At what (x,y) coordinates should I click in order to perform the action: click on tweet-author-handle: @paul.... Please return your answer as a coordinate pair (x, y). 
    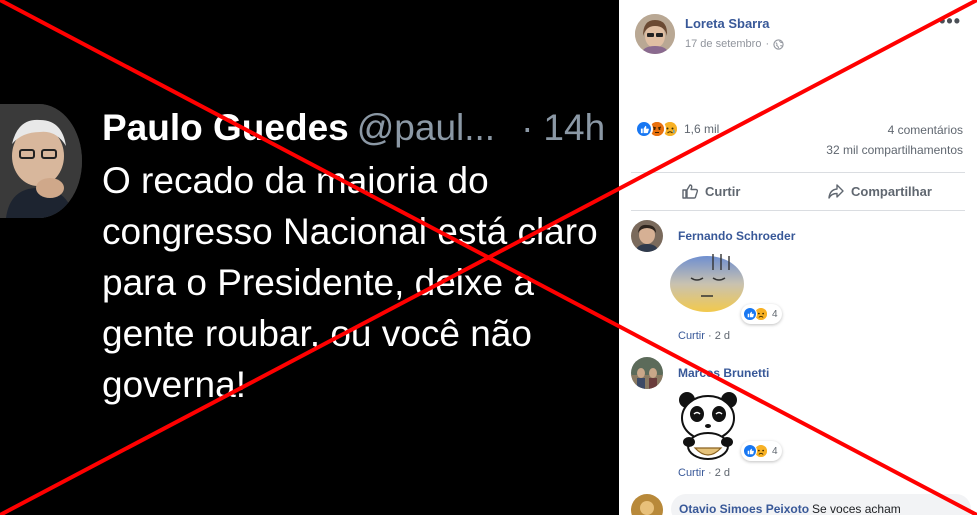
    Looking at the image, I should click on (426, 127).